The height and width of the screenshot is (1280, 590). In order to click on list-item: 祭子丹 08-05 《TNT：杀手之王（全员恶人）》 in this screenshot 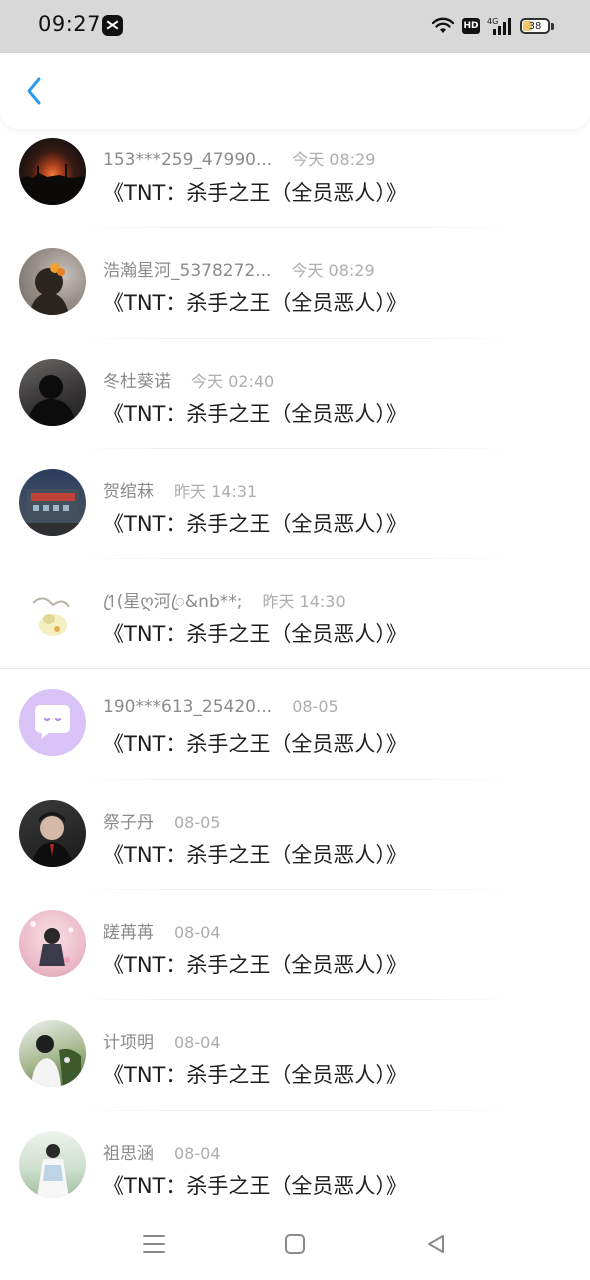, I will do `click(295, 835)`.